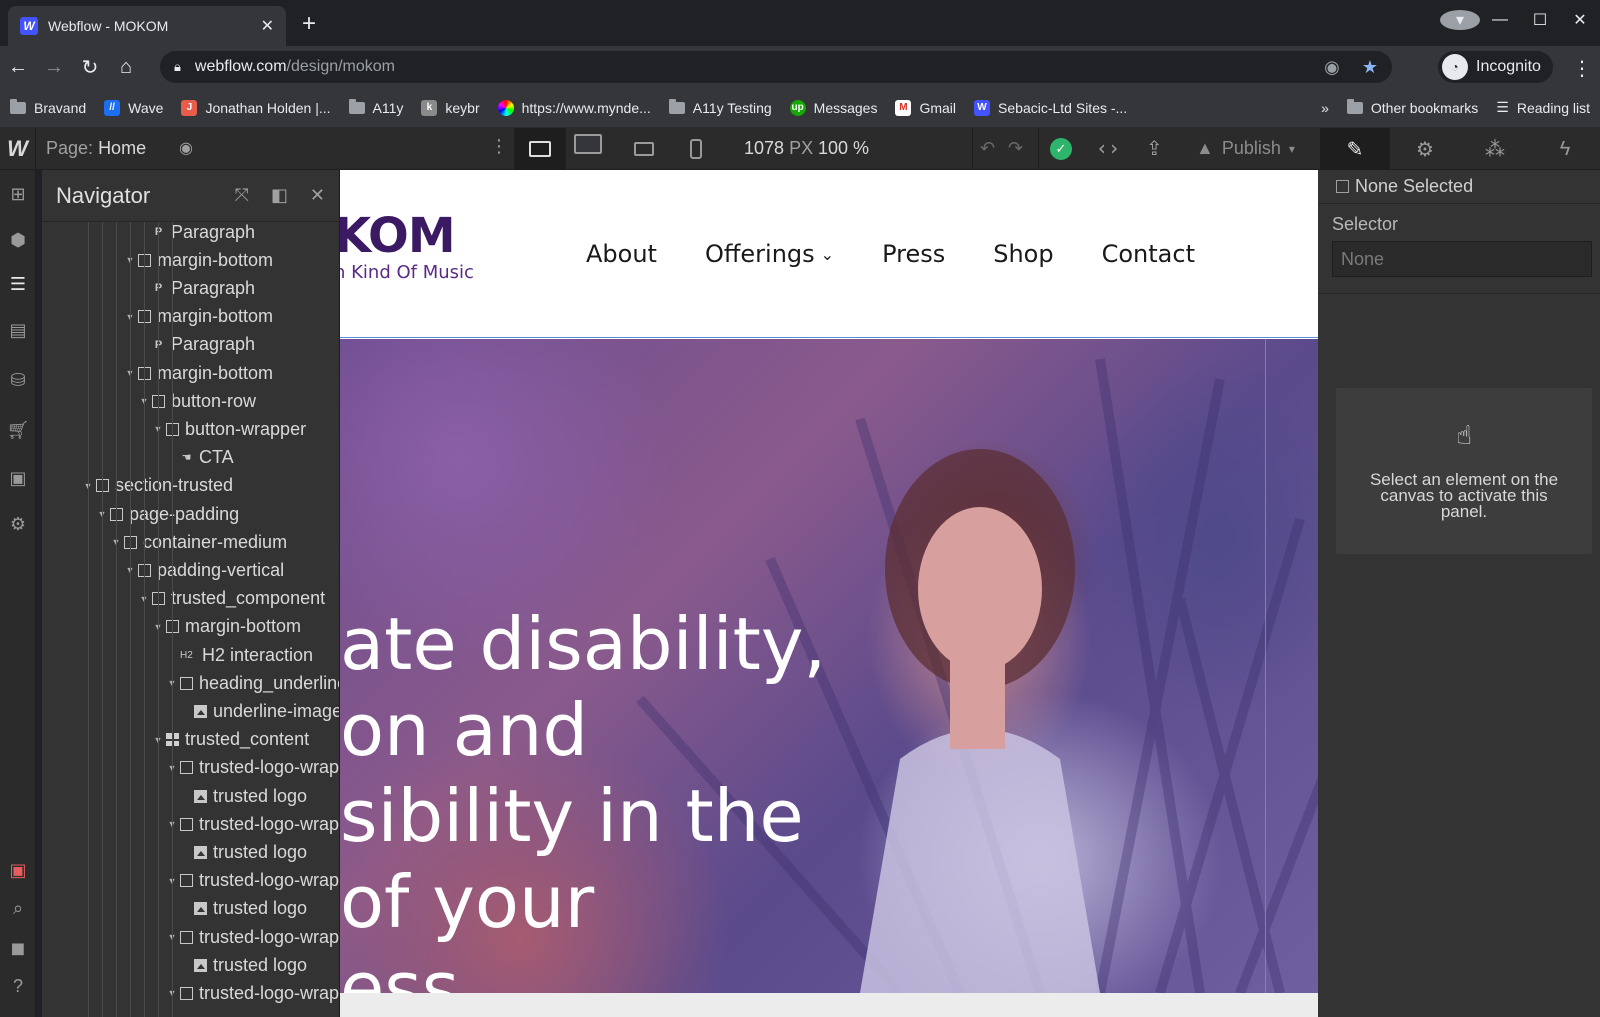 This screenshot has height=1017, width=1600. What do you see at coordinates (621, 254) in the screenshot?
I see `nav-link-about: About` at bounding box center [621, 254].